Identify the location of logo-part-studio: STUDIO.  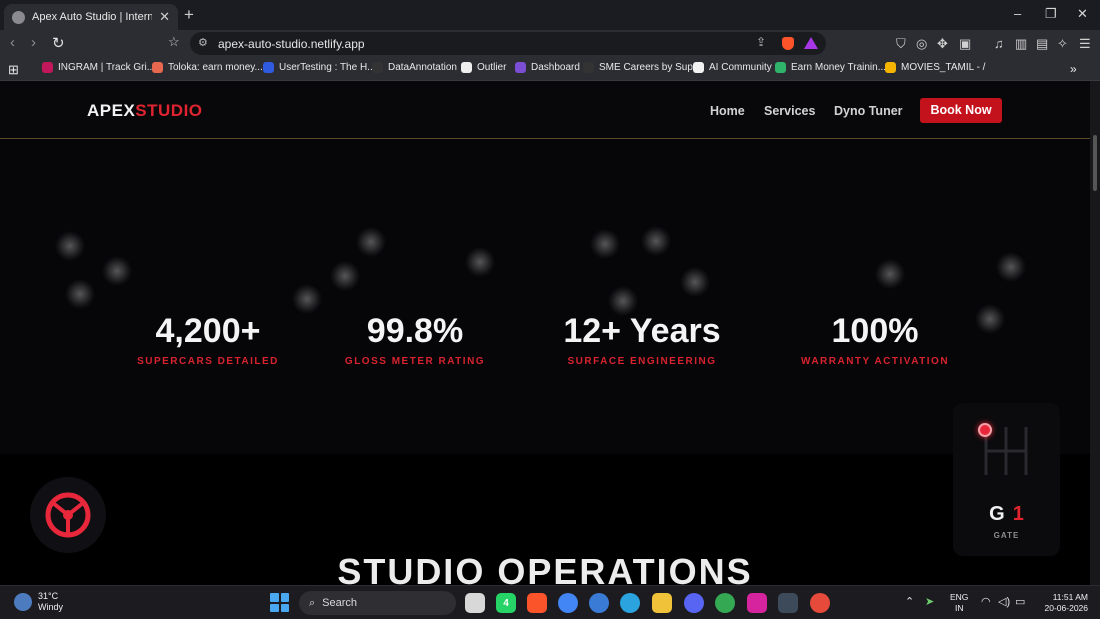
(169, 110).